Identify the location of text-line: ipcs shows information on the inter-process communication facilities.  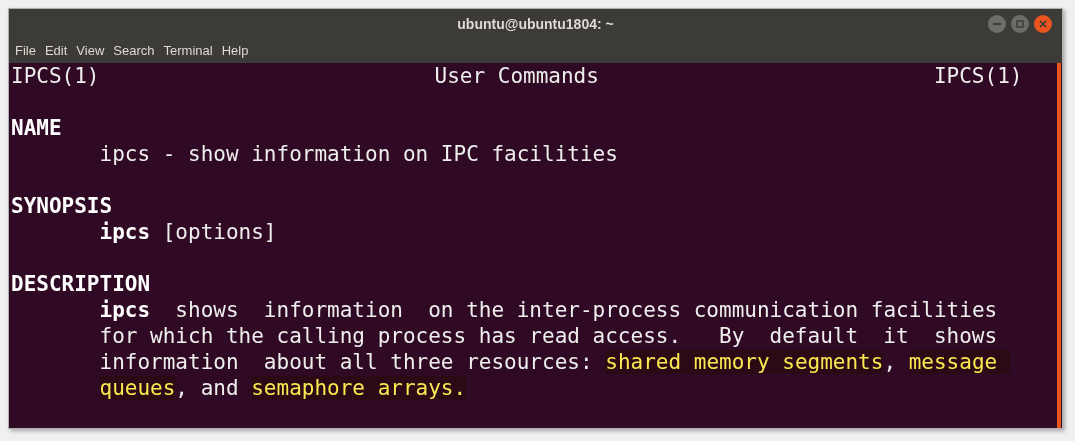
(548, 310).